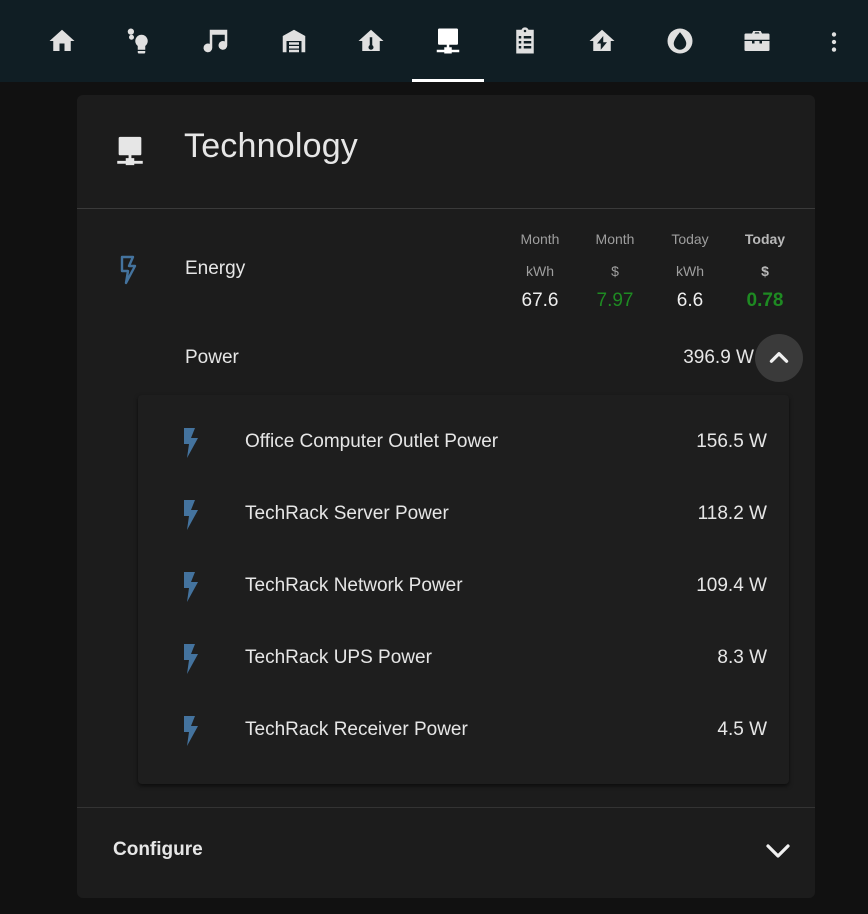 The width and height of the screenshot is (868, 914). I want to click on entity-row: TechRack Receiver Power 4.5 W, so click(463, 719).